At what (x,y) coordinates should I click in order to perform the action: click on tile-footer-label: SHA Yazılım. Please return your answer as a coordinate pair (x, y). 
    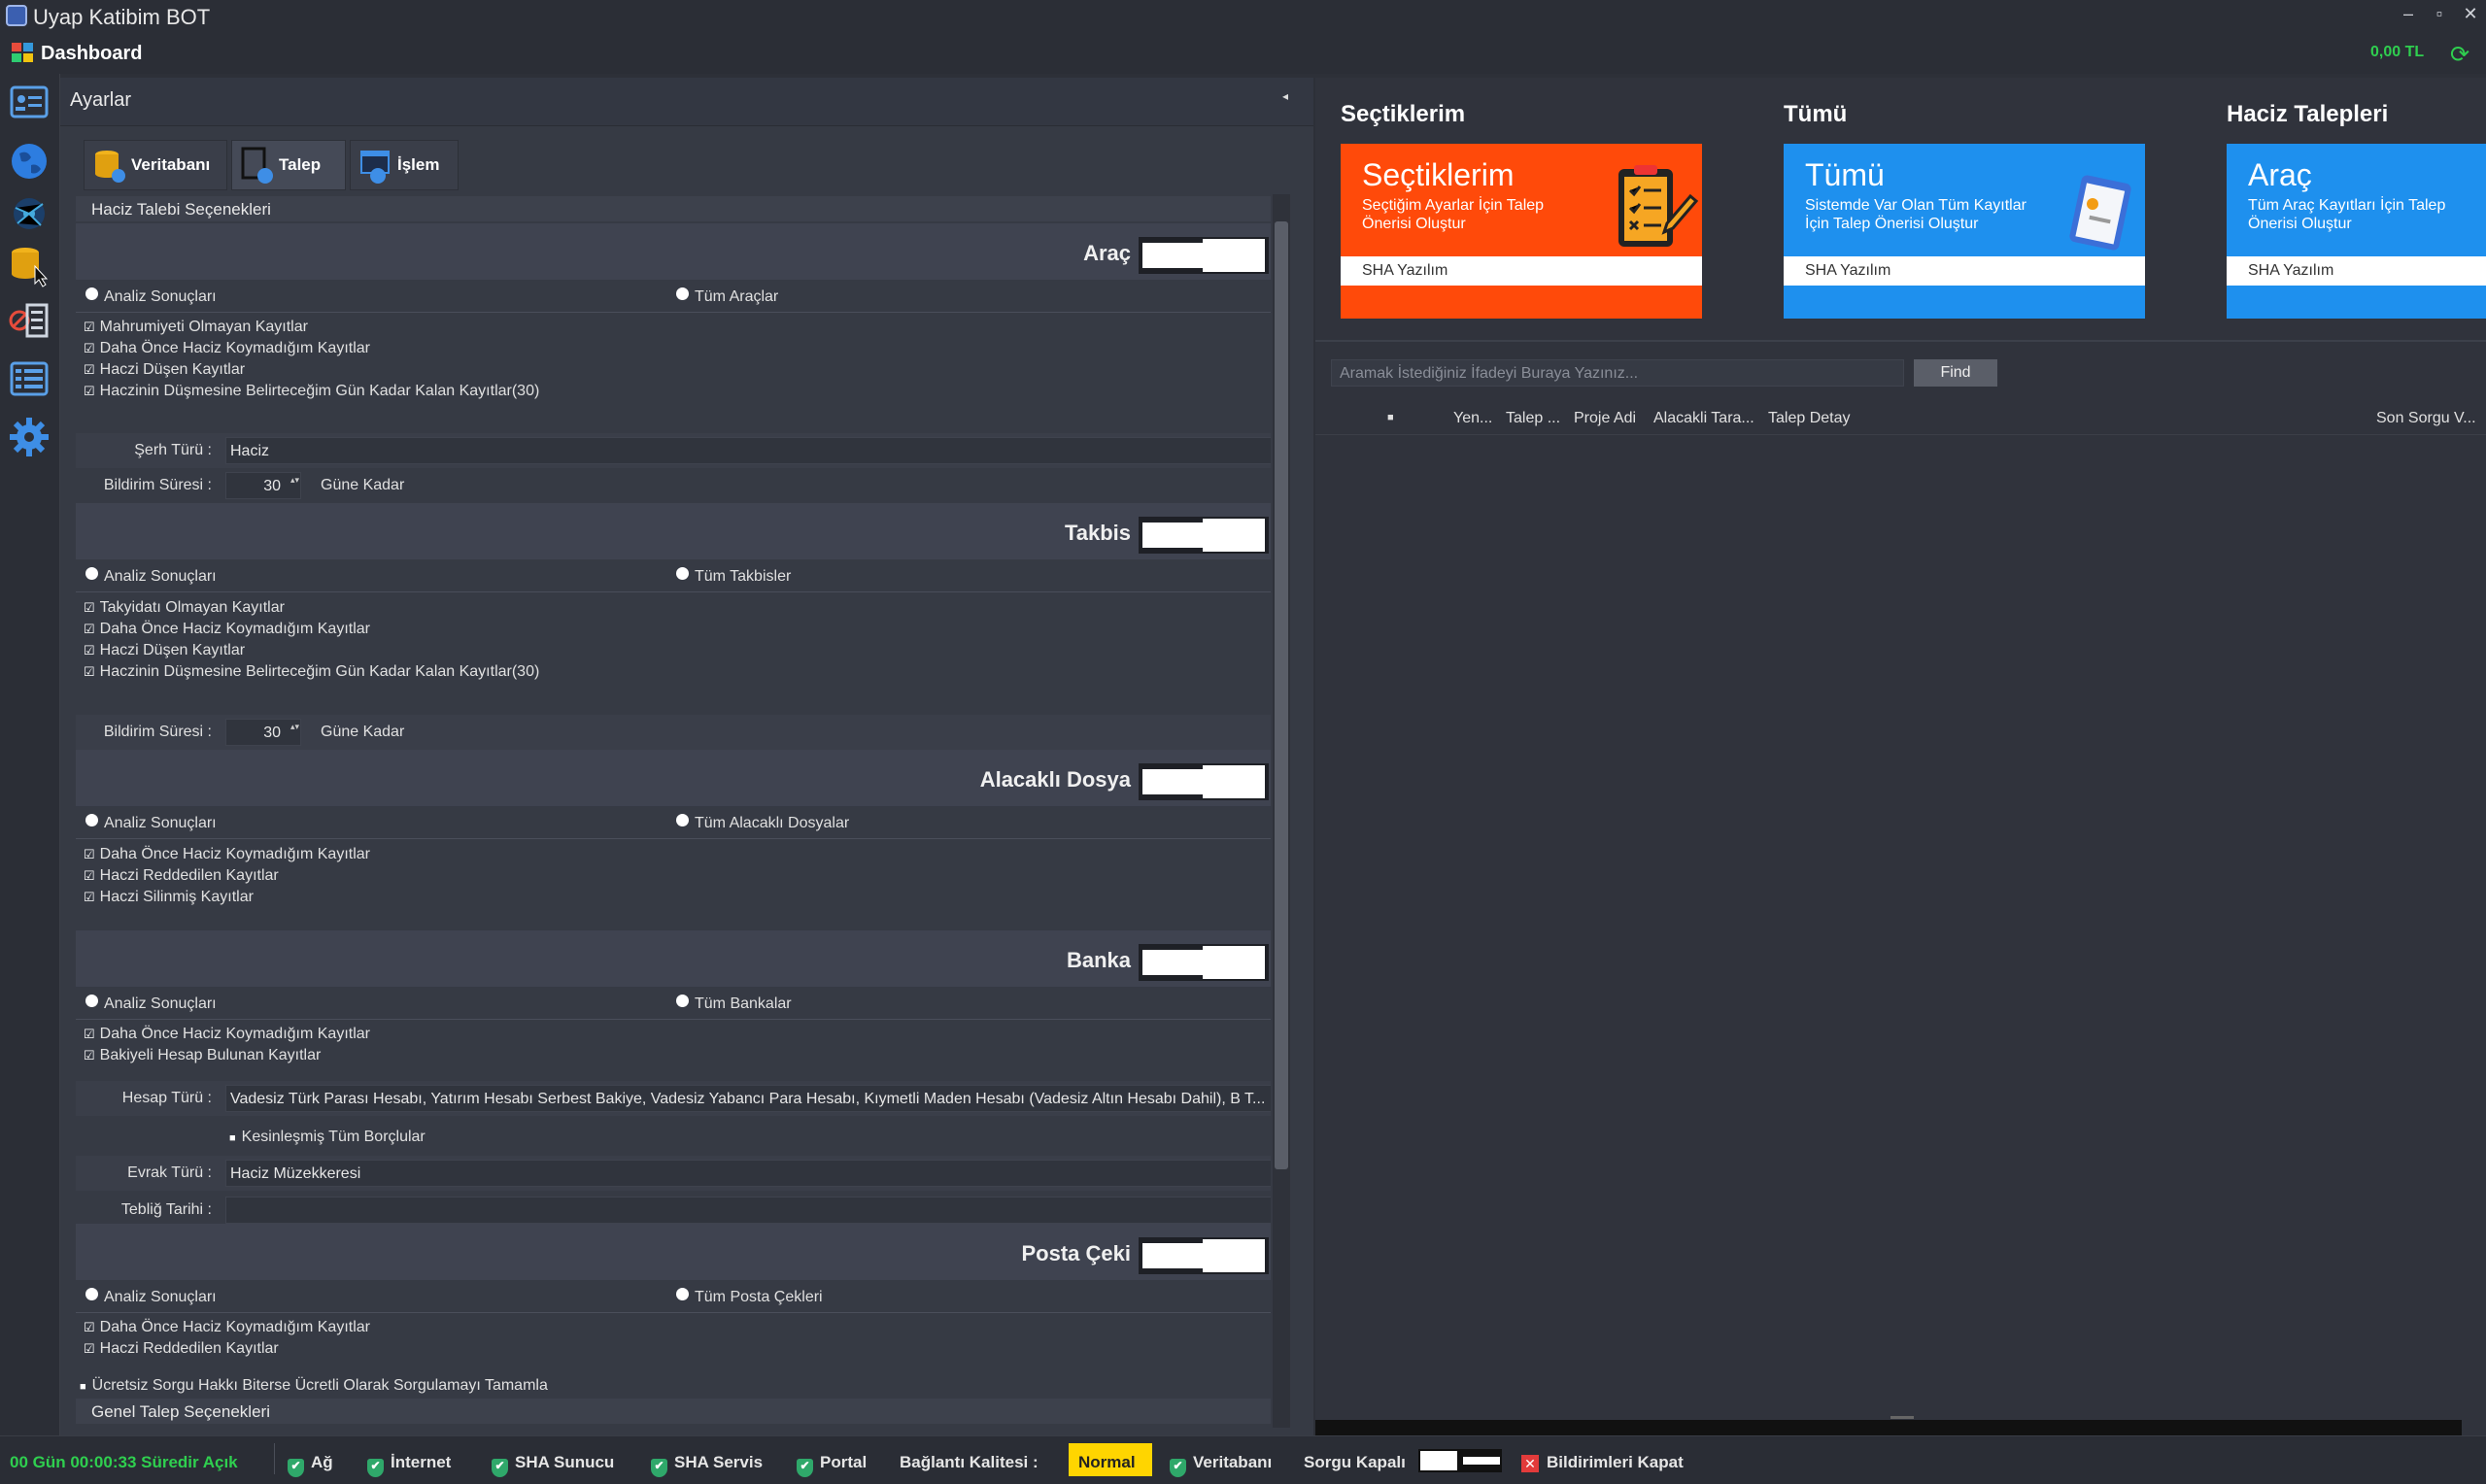
    Looking at the image, I should click on (2291, 270).